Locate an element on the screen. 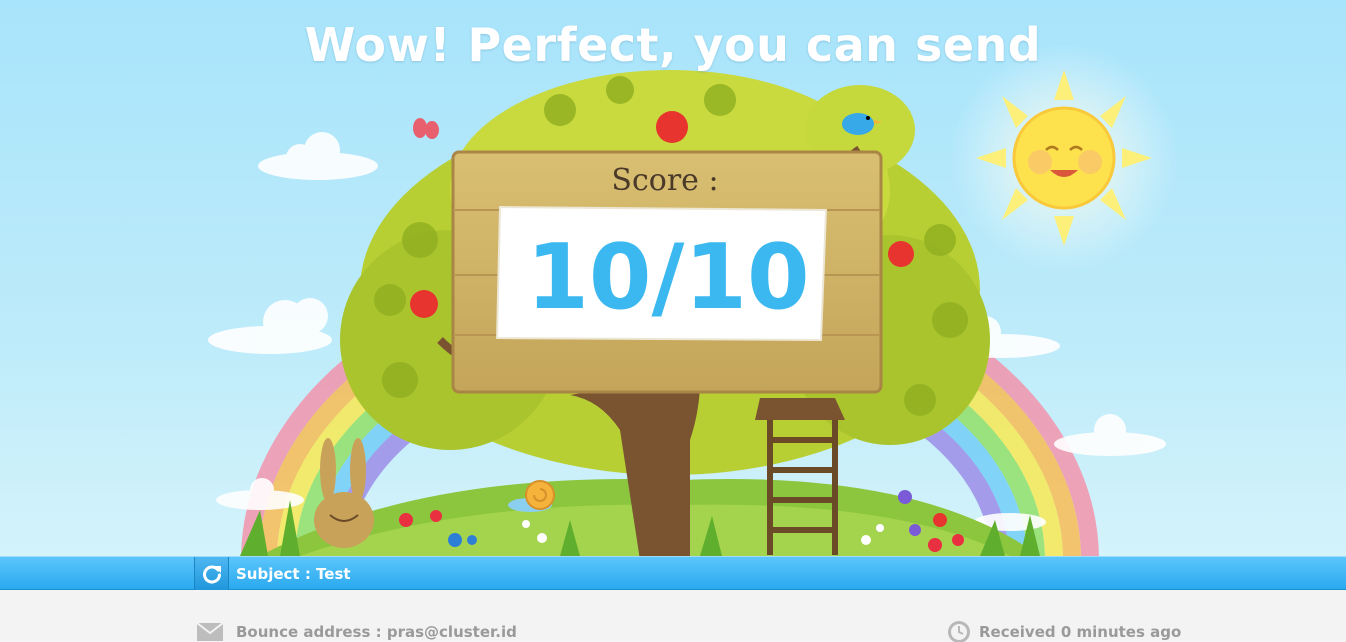 Image resolution: width=1346 pixels, height=642 pixels. bounce-text: Bounce address : pras@cluster.id is located at coordinates (376, 632).